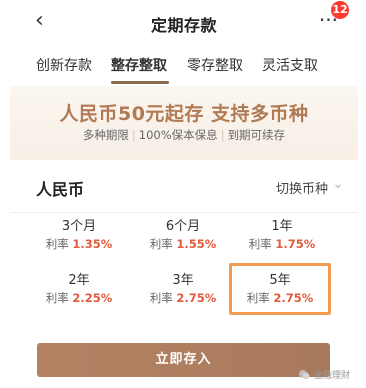  I want to click on term-rate: 利率 1.35%, so click(79, 244).